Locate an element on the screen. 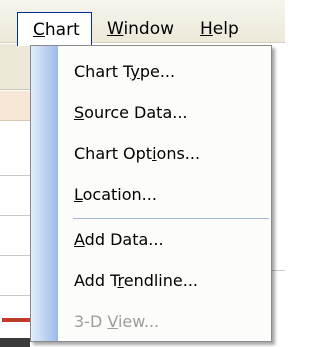  menu-window-label: indow is located at coordinates (149, 29).